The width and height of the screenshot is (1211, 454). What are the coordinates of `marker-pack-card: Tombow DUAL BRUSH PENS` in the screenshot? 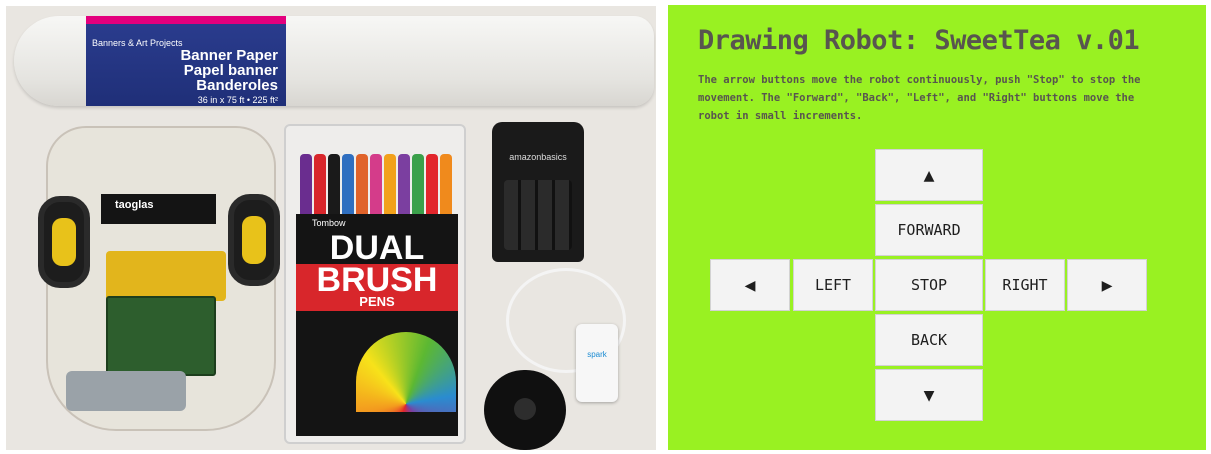 It's located at (377, 325).